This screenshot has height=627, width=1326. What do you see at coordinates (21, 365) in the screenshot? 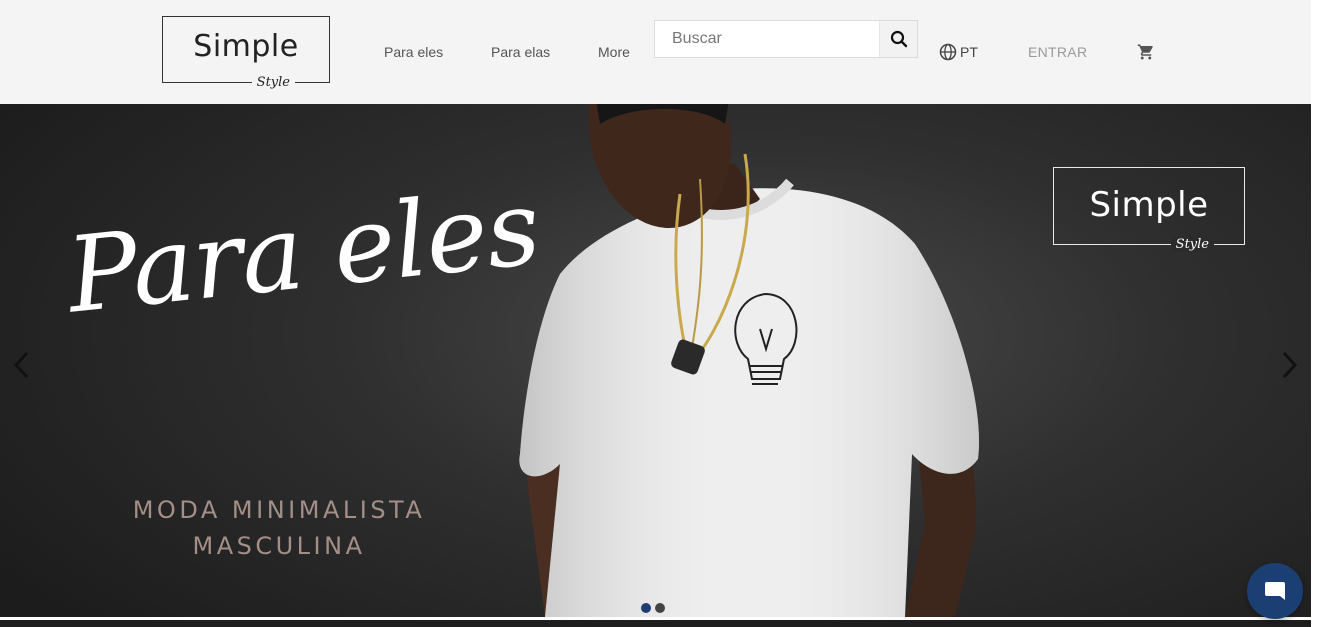
I see `chevron-left-icon` at bounding box center [21, 365].